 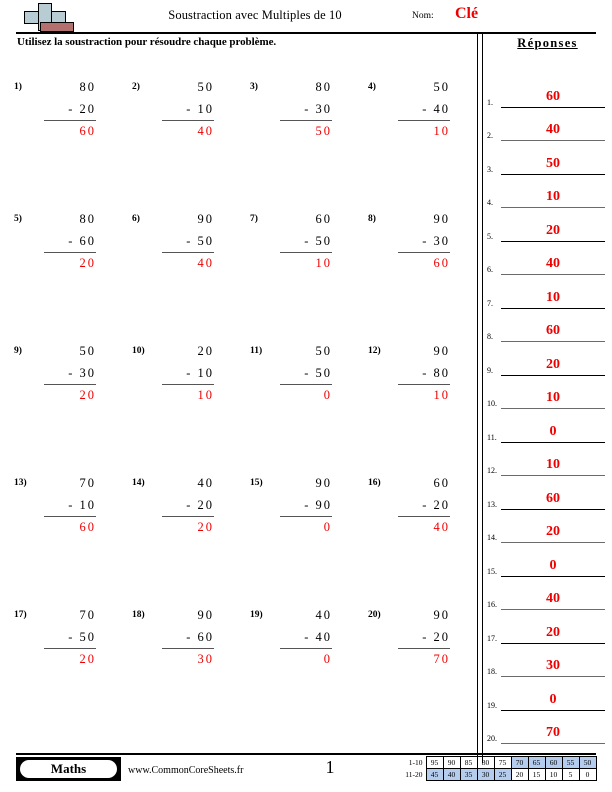 What do you see at coordinates (423, 16) in the screenshot?
I see `name-label: Nom:` at bounding box center [423, 16].